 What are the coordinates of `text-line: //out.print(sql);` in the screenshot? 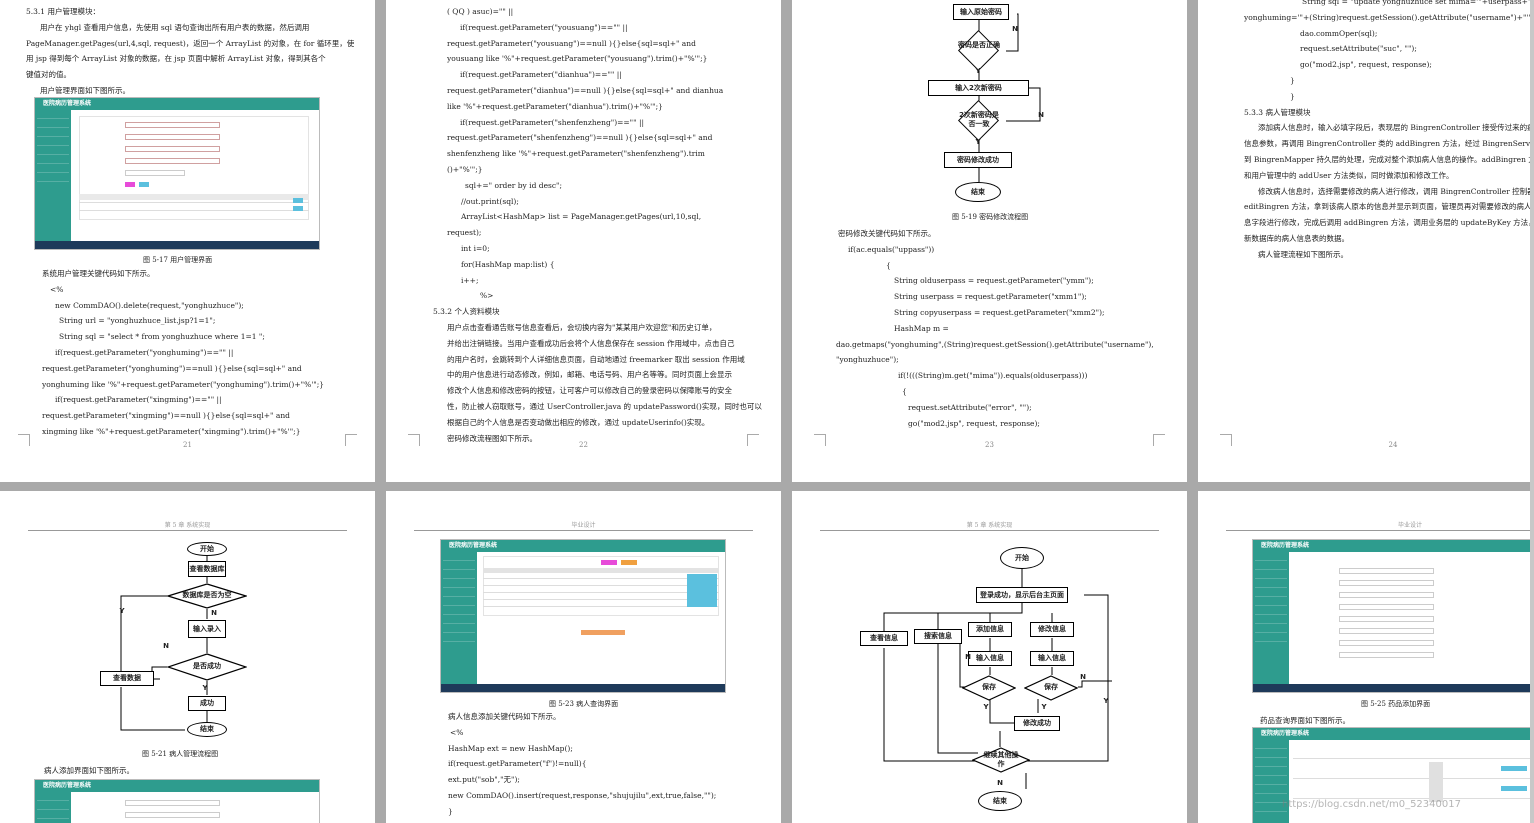 It's located at (490, 201).